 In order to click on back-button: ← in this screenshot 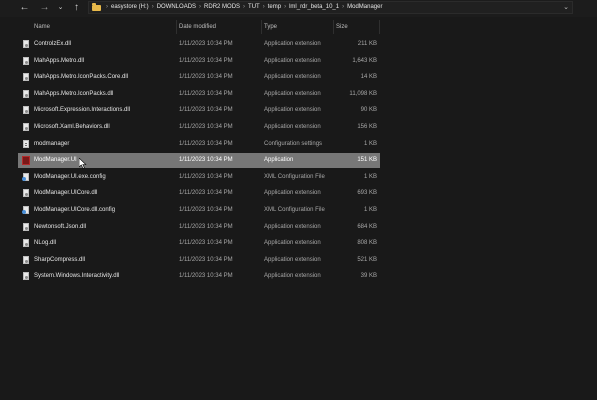, I will do `click(24, 7)`.